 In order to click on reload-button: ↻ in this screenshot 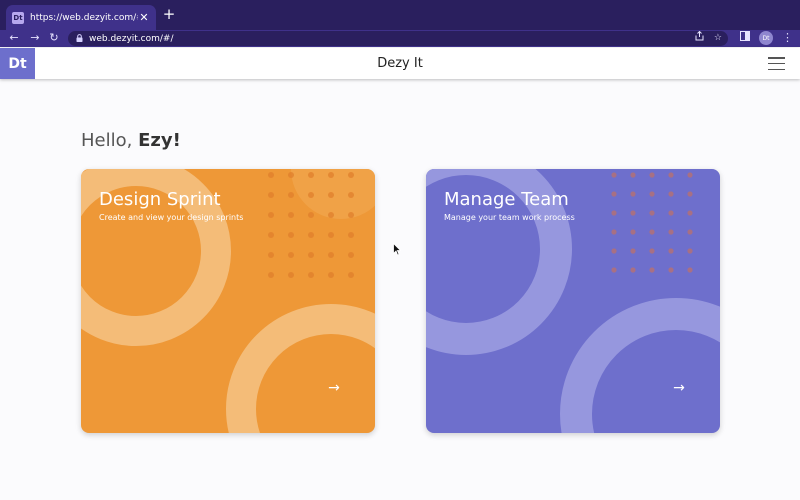, I will do `click(54, 38)`.